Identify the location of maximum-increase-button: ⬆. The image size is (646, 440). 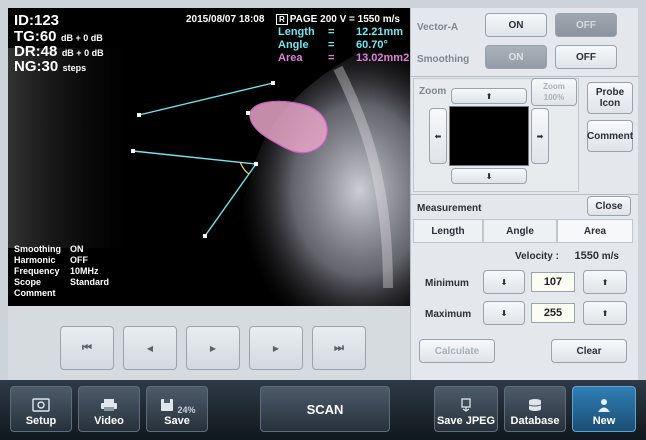
(605, 313).